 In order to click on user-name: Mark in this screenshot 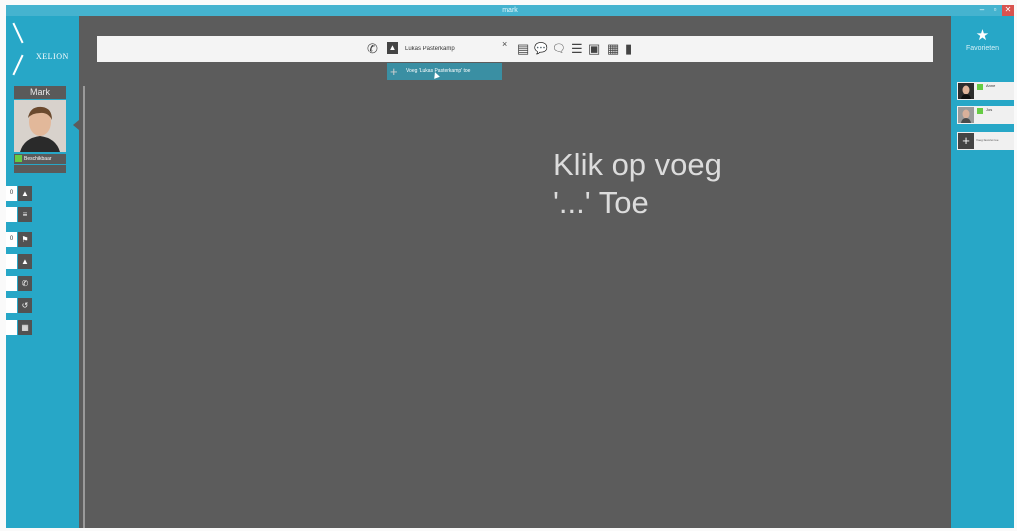, I will do `click(40, 92)`.